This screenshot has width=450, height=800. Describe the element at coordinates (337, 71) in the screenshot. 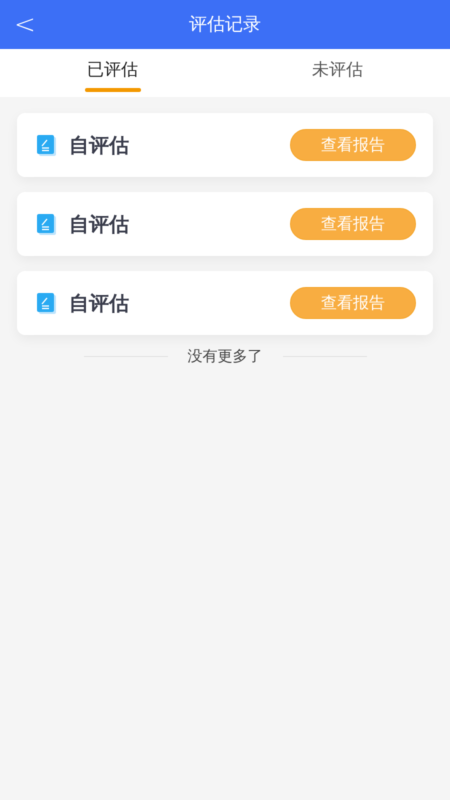

I see `tab: 未评估` at that location.